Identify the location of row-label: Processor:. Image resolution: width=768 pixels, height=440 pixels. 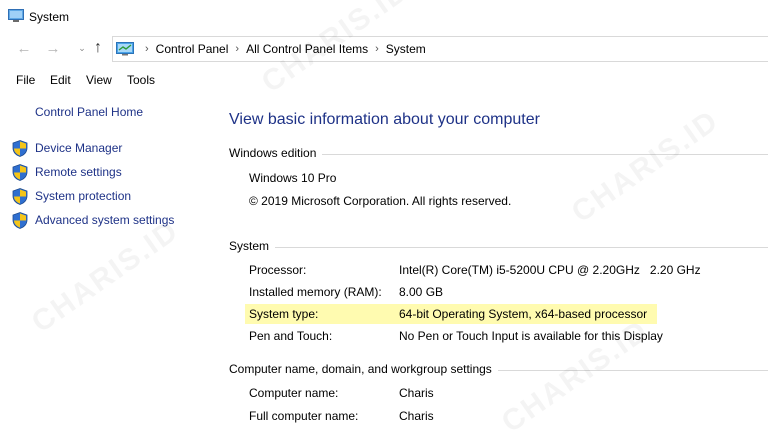
(278, 270).